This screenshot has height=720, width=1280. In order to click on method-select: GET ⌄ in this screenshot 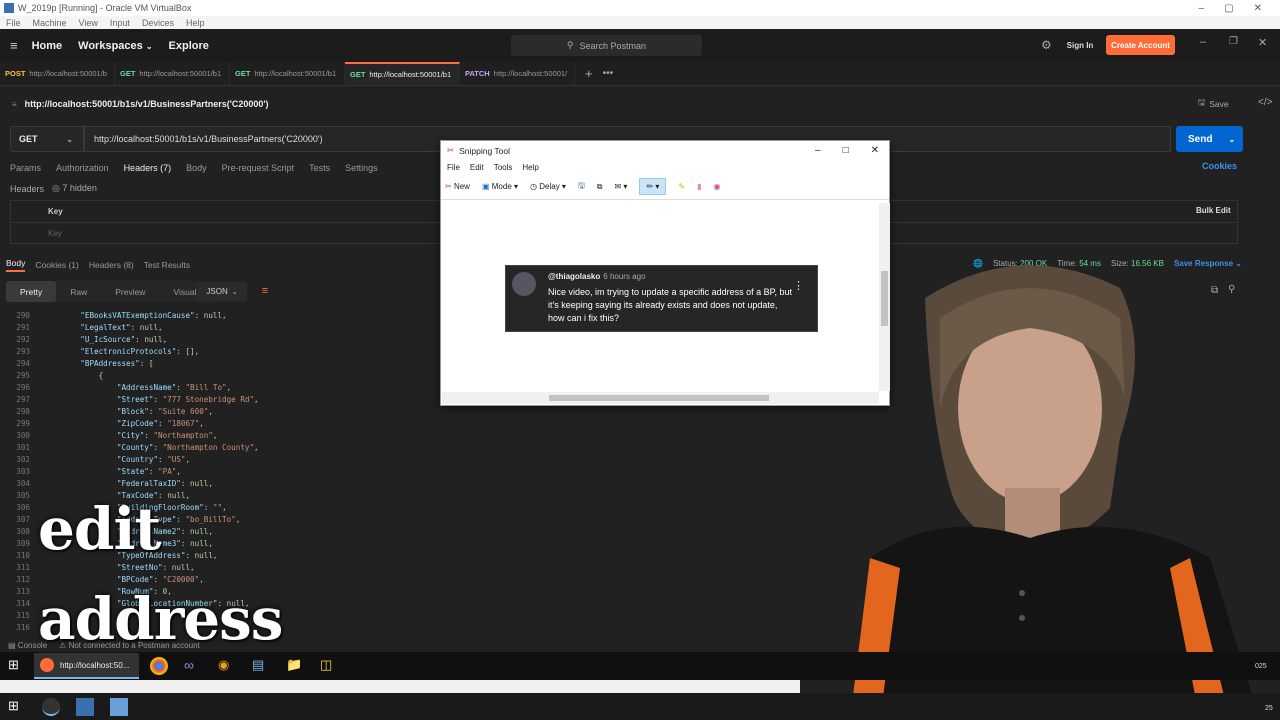, I will do `click(47, 139)`.